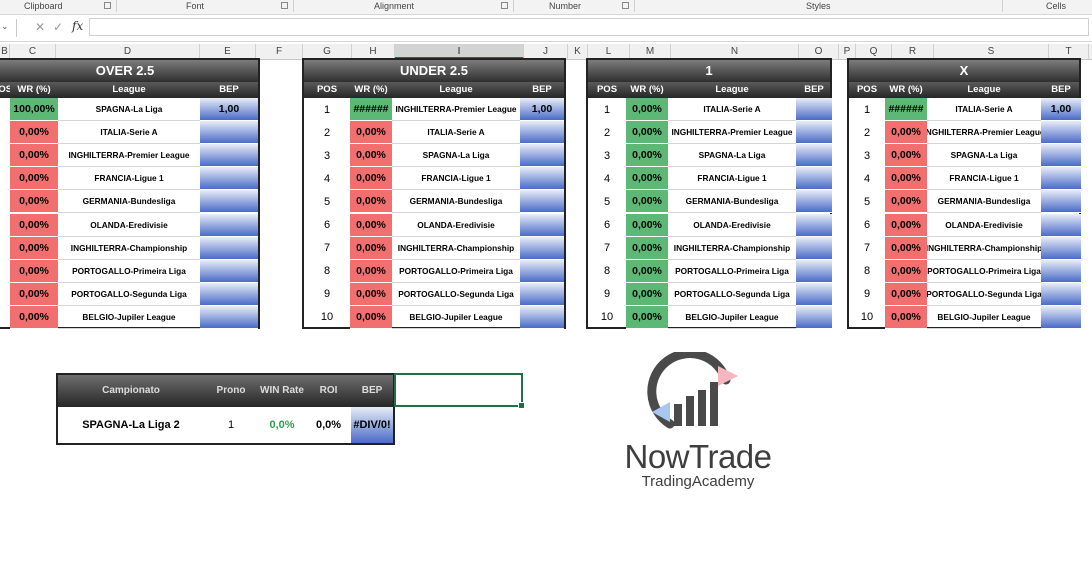  I want to click on column-header-l: L, so click(609, 51).